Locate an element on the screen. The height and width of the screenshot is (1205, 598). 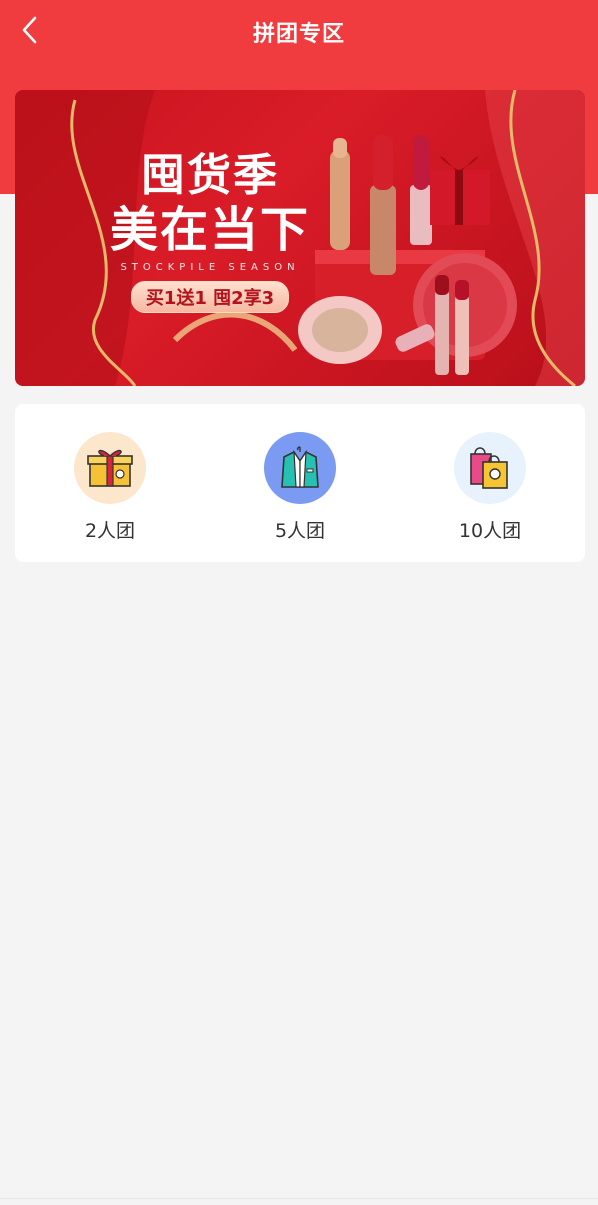
group-option-5: 5人团 is located at coordinates (300, 490).